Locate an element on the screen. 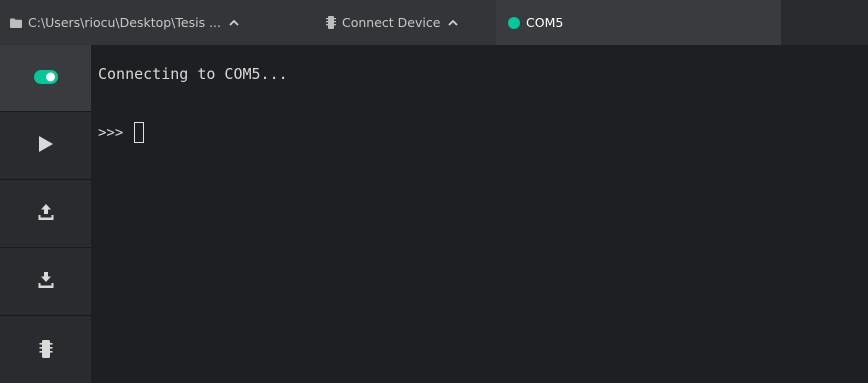 The image size is (868, 383). toggle-icon is located at coordinates (45, 78).